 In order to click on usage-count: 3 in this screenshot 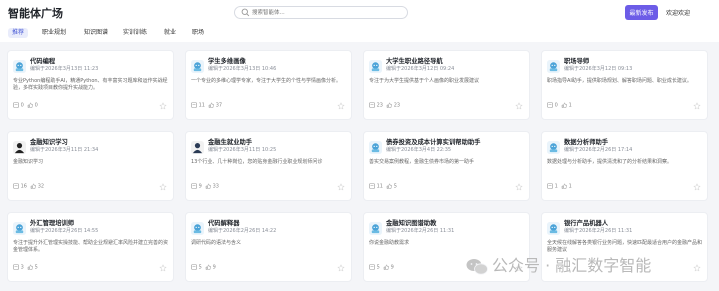, I will do `click(22, 267)`.